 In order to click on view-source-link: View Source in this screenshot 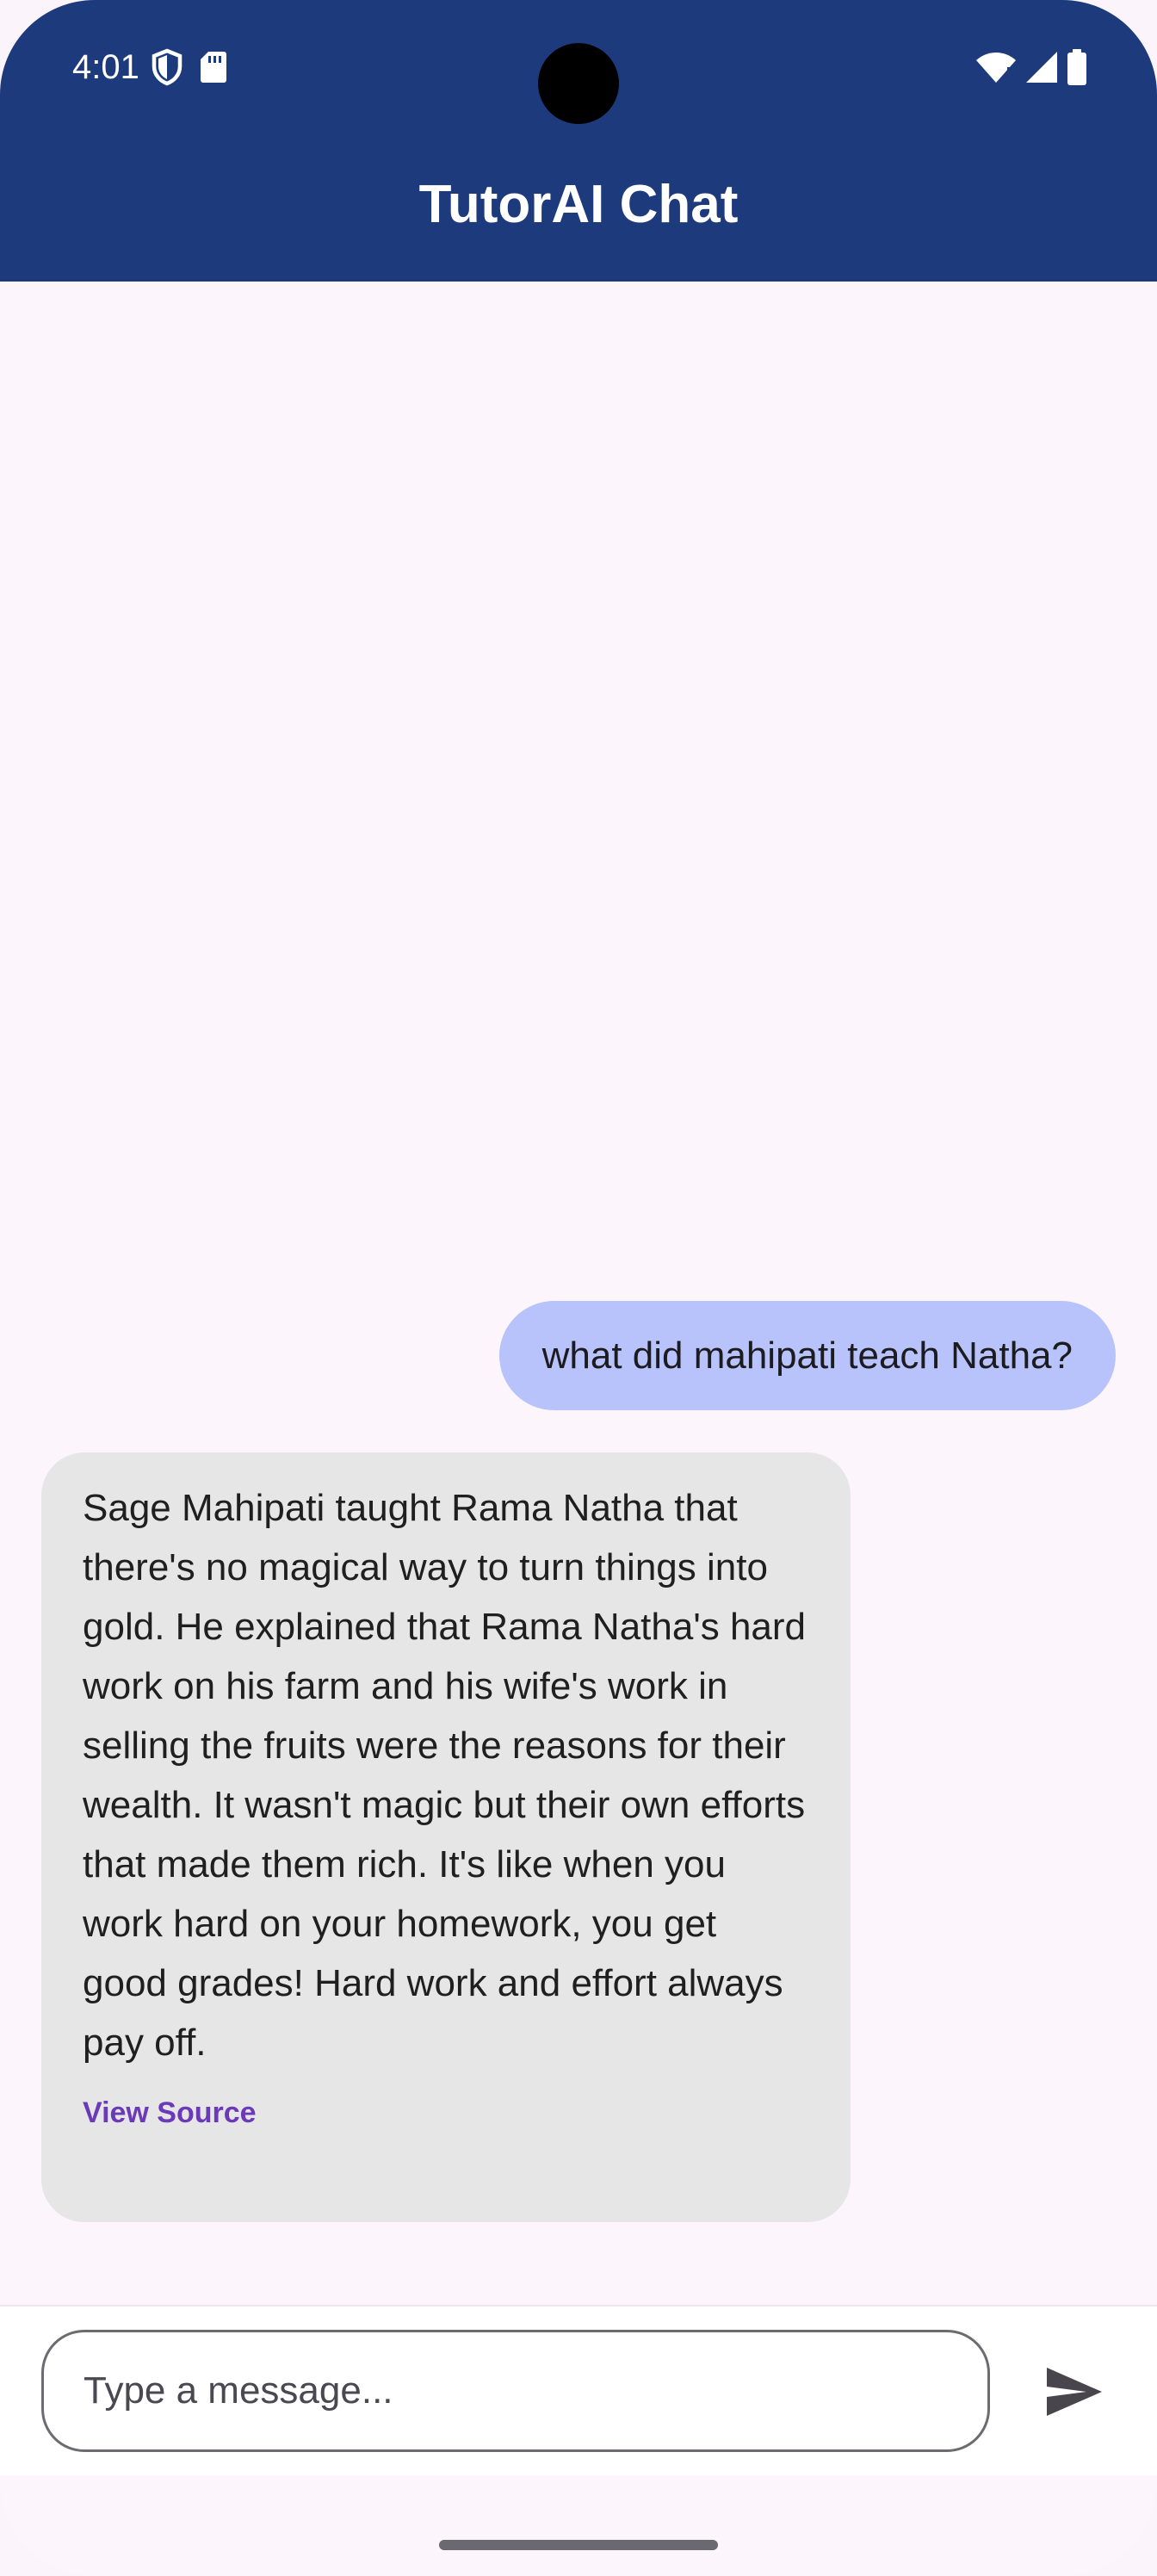, I will do `click(170, 2113)`.